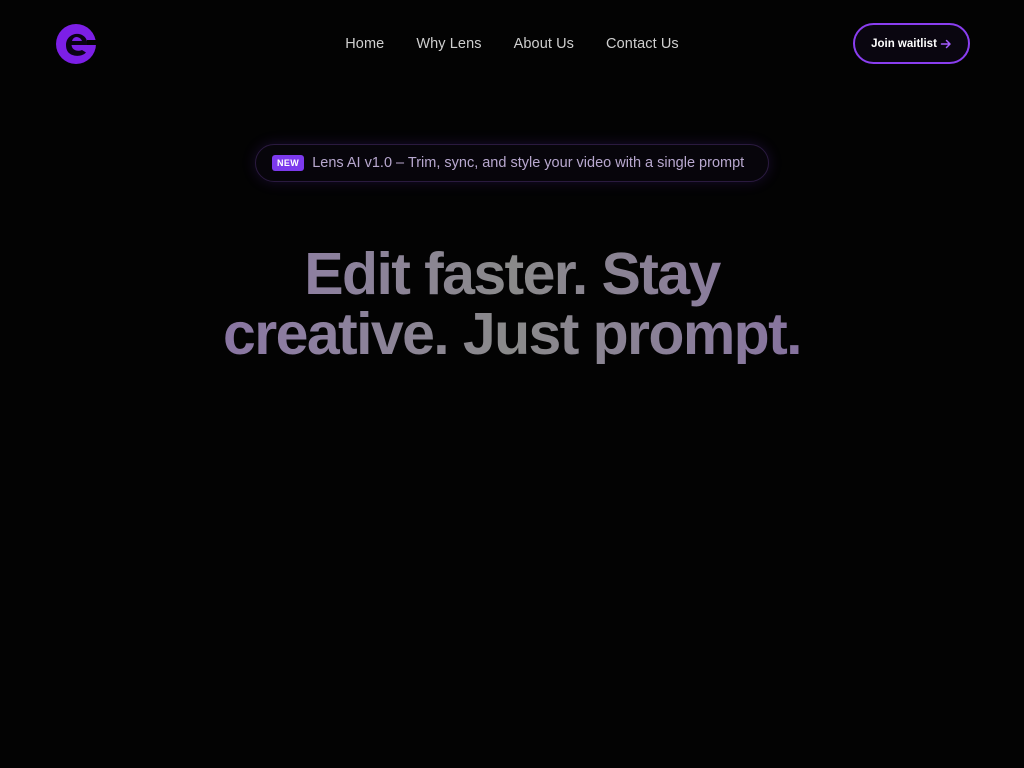 The image size is (1024, 768). What do you see at coordinates (642, 44) in the screenshot?
I see `nav-contact-us: Contact Us` at bounding box center [642, 44].